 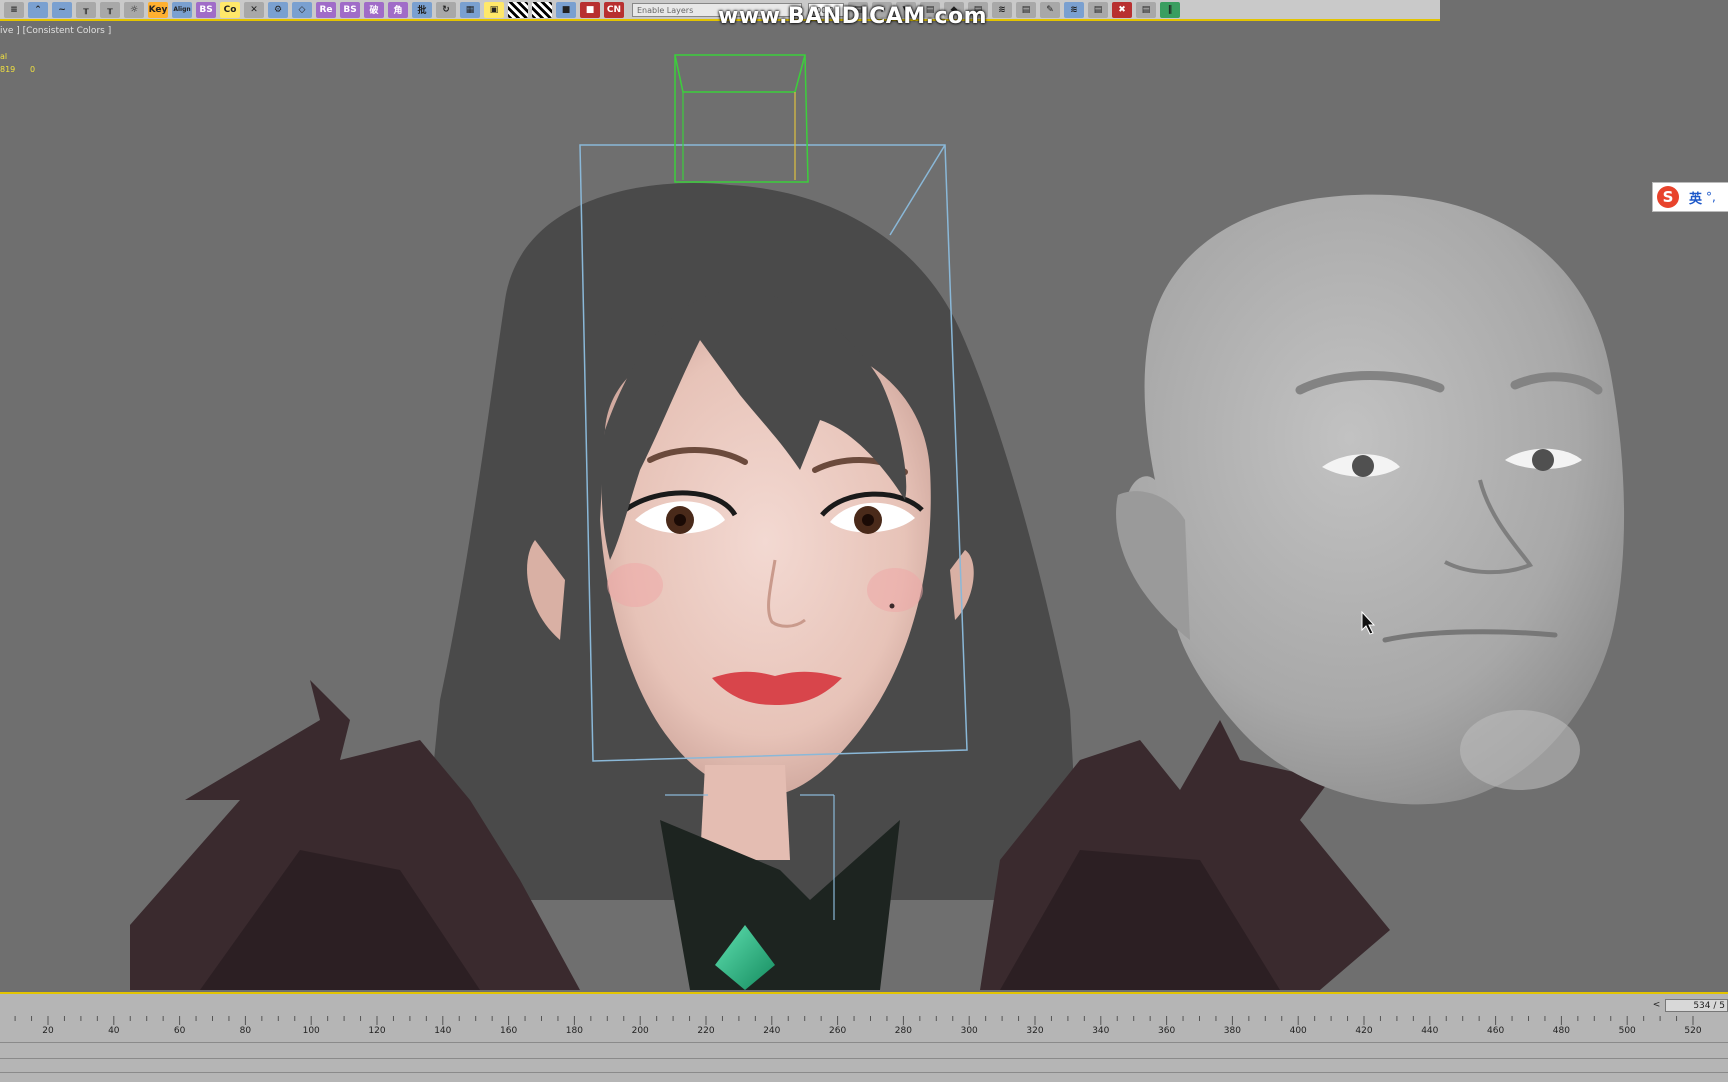 I want to click on gear-icon: ⚙, so click(x=278, y=9).